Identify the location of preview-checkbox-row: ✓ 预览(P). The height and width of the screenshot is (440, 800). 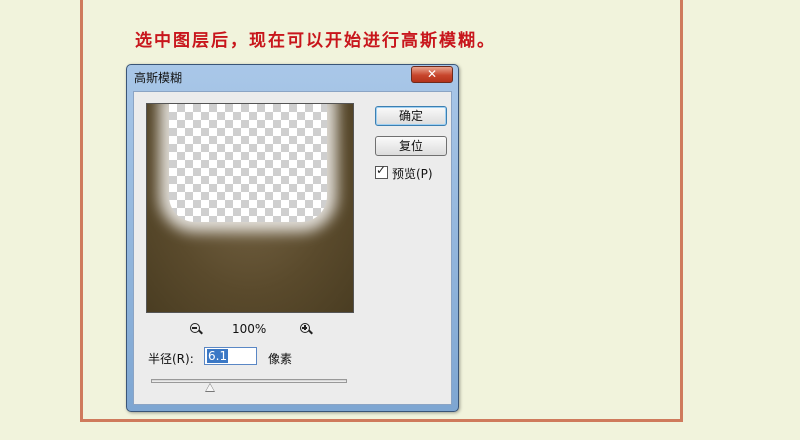
(404, 172).